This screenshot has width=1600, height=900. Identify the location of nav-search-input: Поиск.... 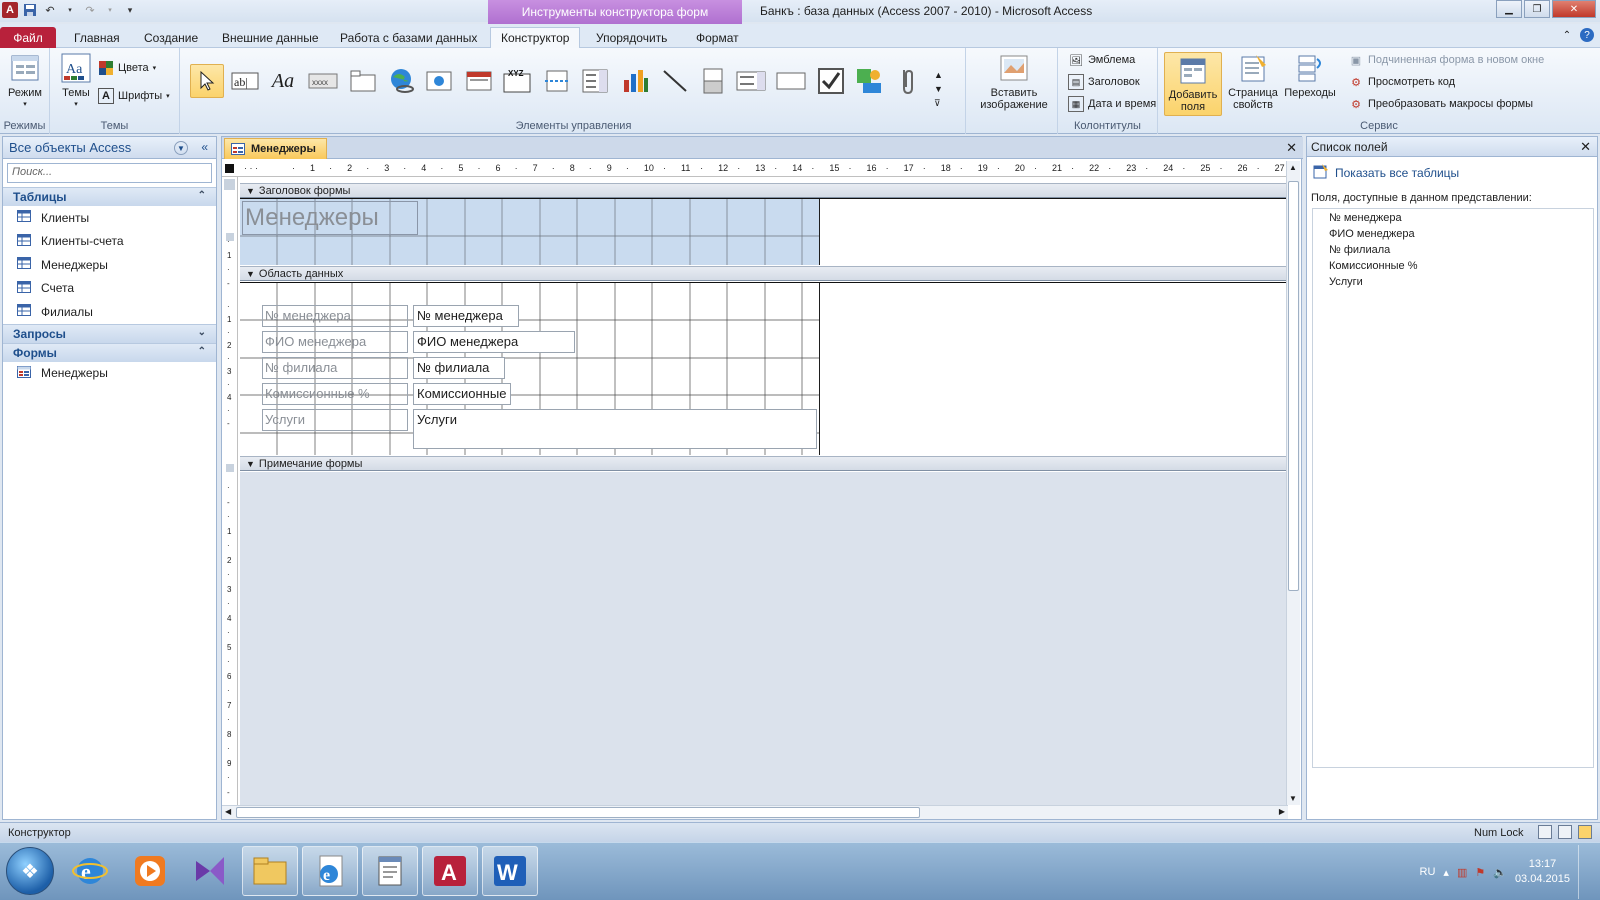
(109, 173).